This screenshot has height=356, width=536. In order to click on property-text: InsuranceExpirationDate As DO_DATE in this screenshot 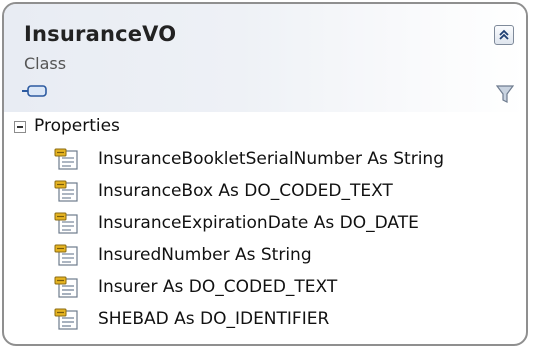, I will do `click(258, 223)`.